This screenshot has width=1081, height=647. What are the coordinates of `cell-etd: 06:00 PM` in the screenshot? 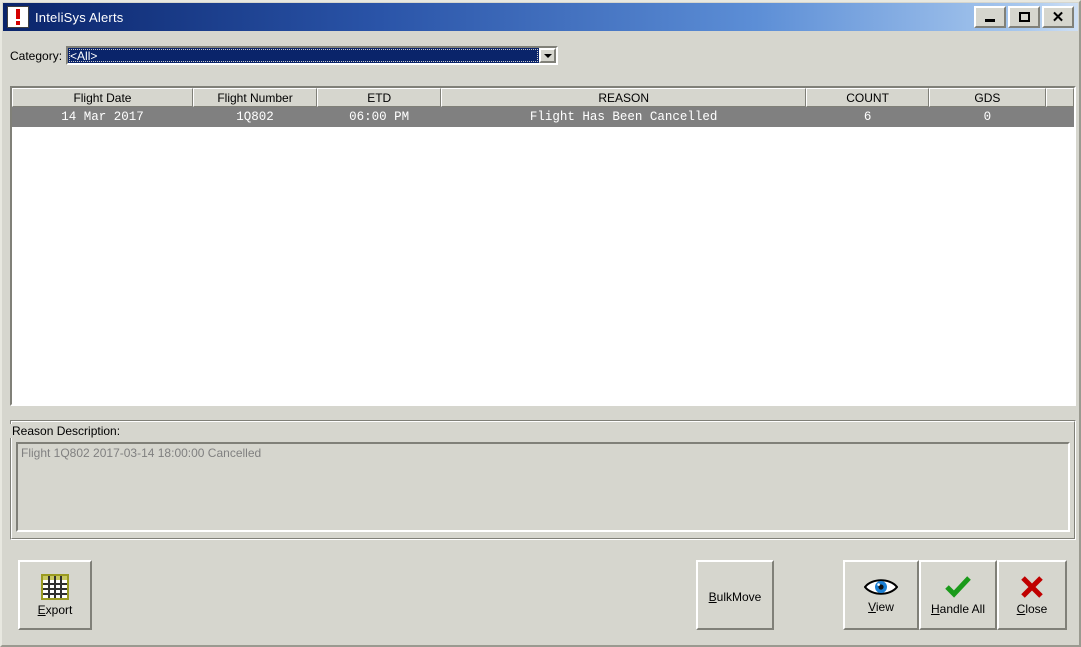 It's located at (379, 117).